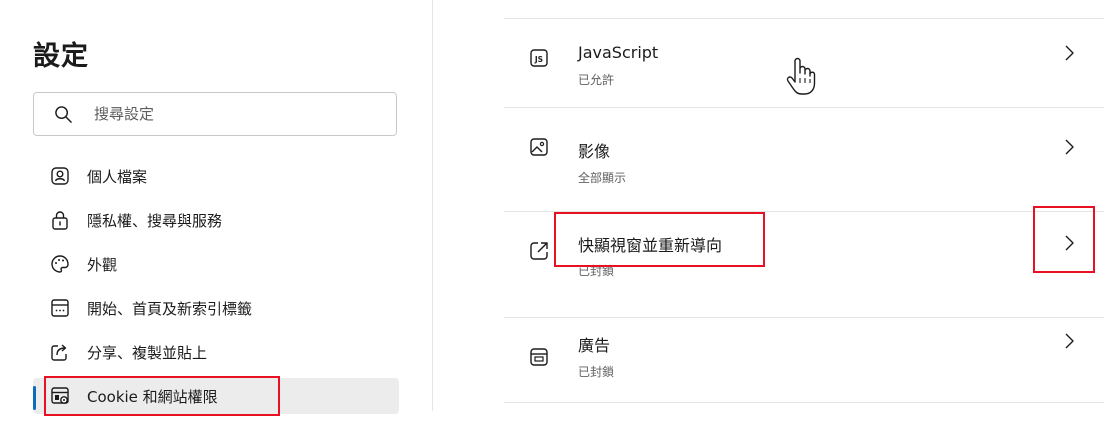  What do you see at coordinates (117, 177) in the screenshot?
I see `sidebar-item-label: 個人檔案` at bounding box center [117, 177].